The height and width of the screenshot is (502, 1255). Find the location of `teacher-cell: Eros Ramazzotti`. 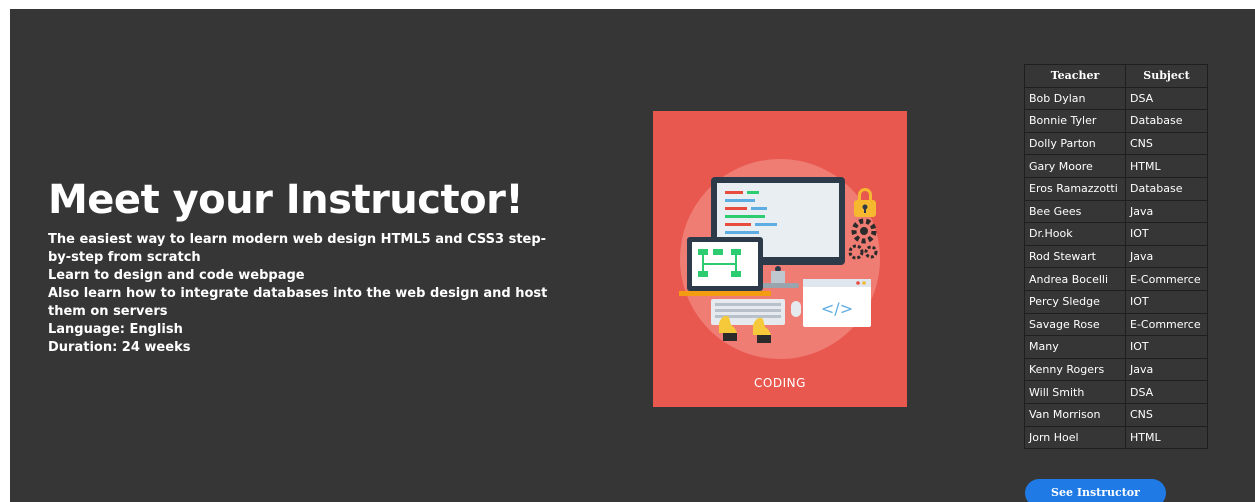

teacher-cell: Eros Ramazzotti is located at coordinates (1075, 188).